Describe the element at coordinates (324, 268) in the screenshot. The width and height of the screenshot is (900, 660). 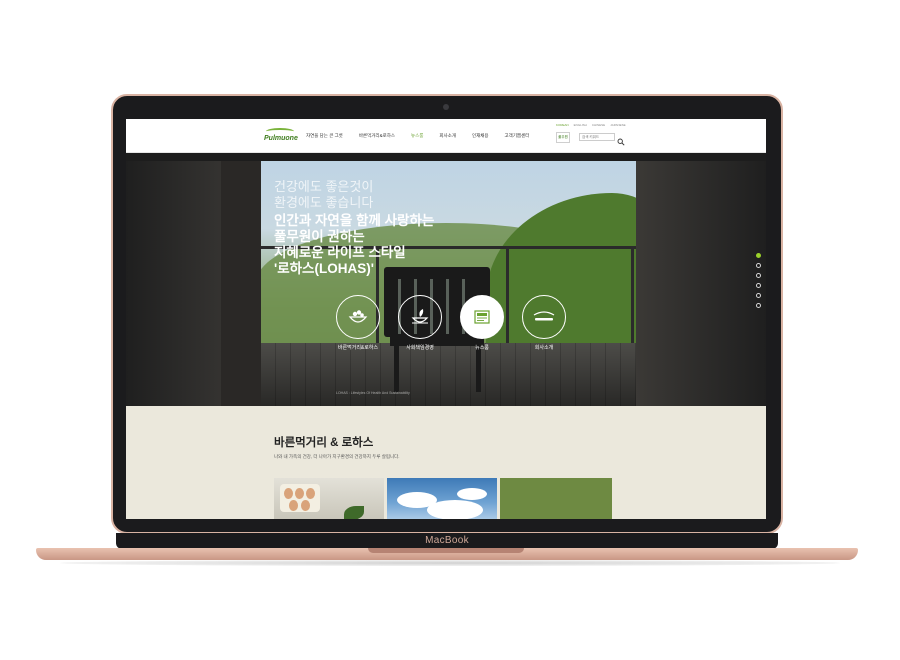
I see `hero-headline-line: '로하스(LOHAS)'` at that location.